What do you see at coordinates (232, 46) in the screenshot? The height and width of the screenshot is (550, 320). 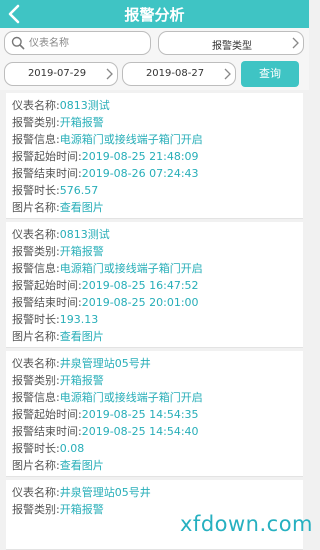 I see `alarm-type-label: 报警类型` at bounding box center [232, 46].